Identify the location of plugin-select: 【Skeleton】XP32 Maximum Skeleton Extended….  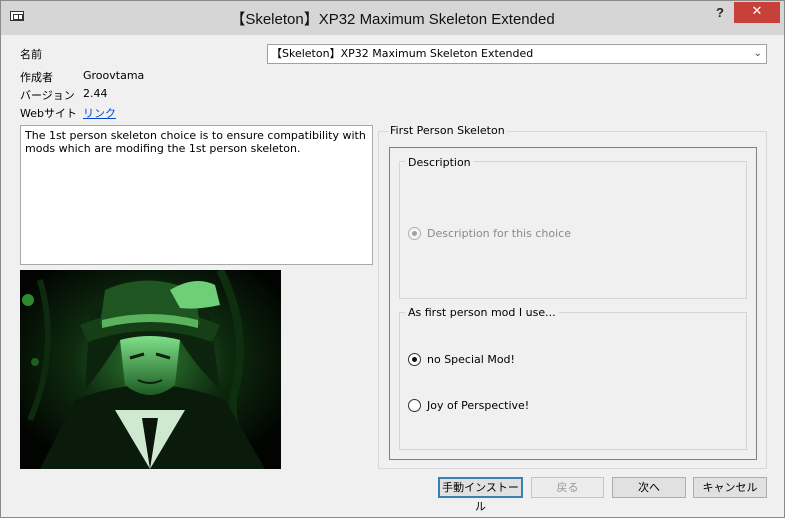
(517, 54).